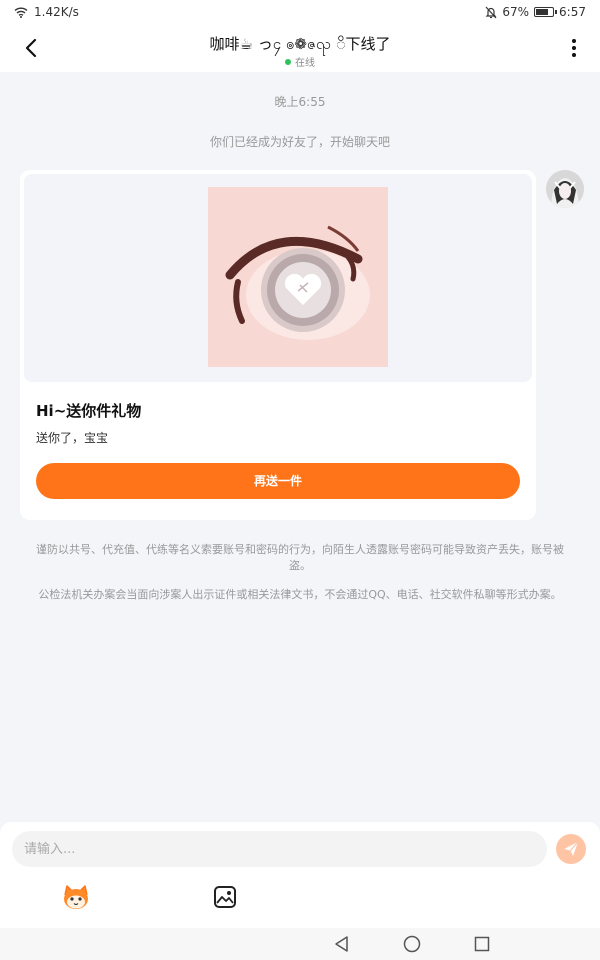 Image resolution: width=600 pixels, height=960 pixels. I want to click on more-vertical-icon, so click(574, 48).